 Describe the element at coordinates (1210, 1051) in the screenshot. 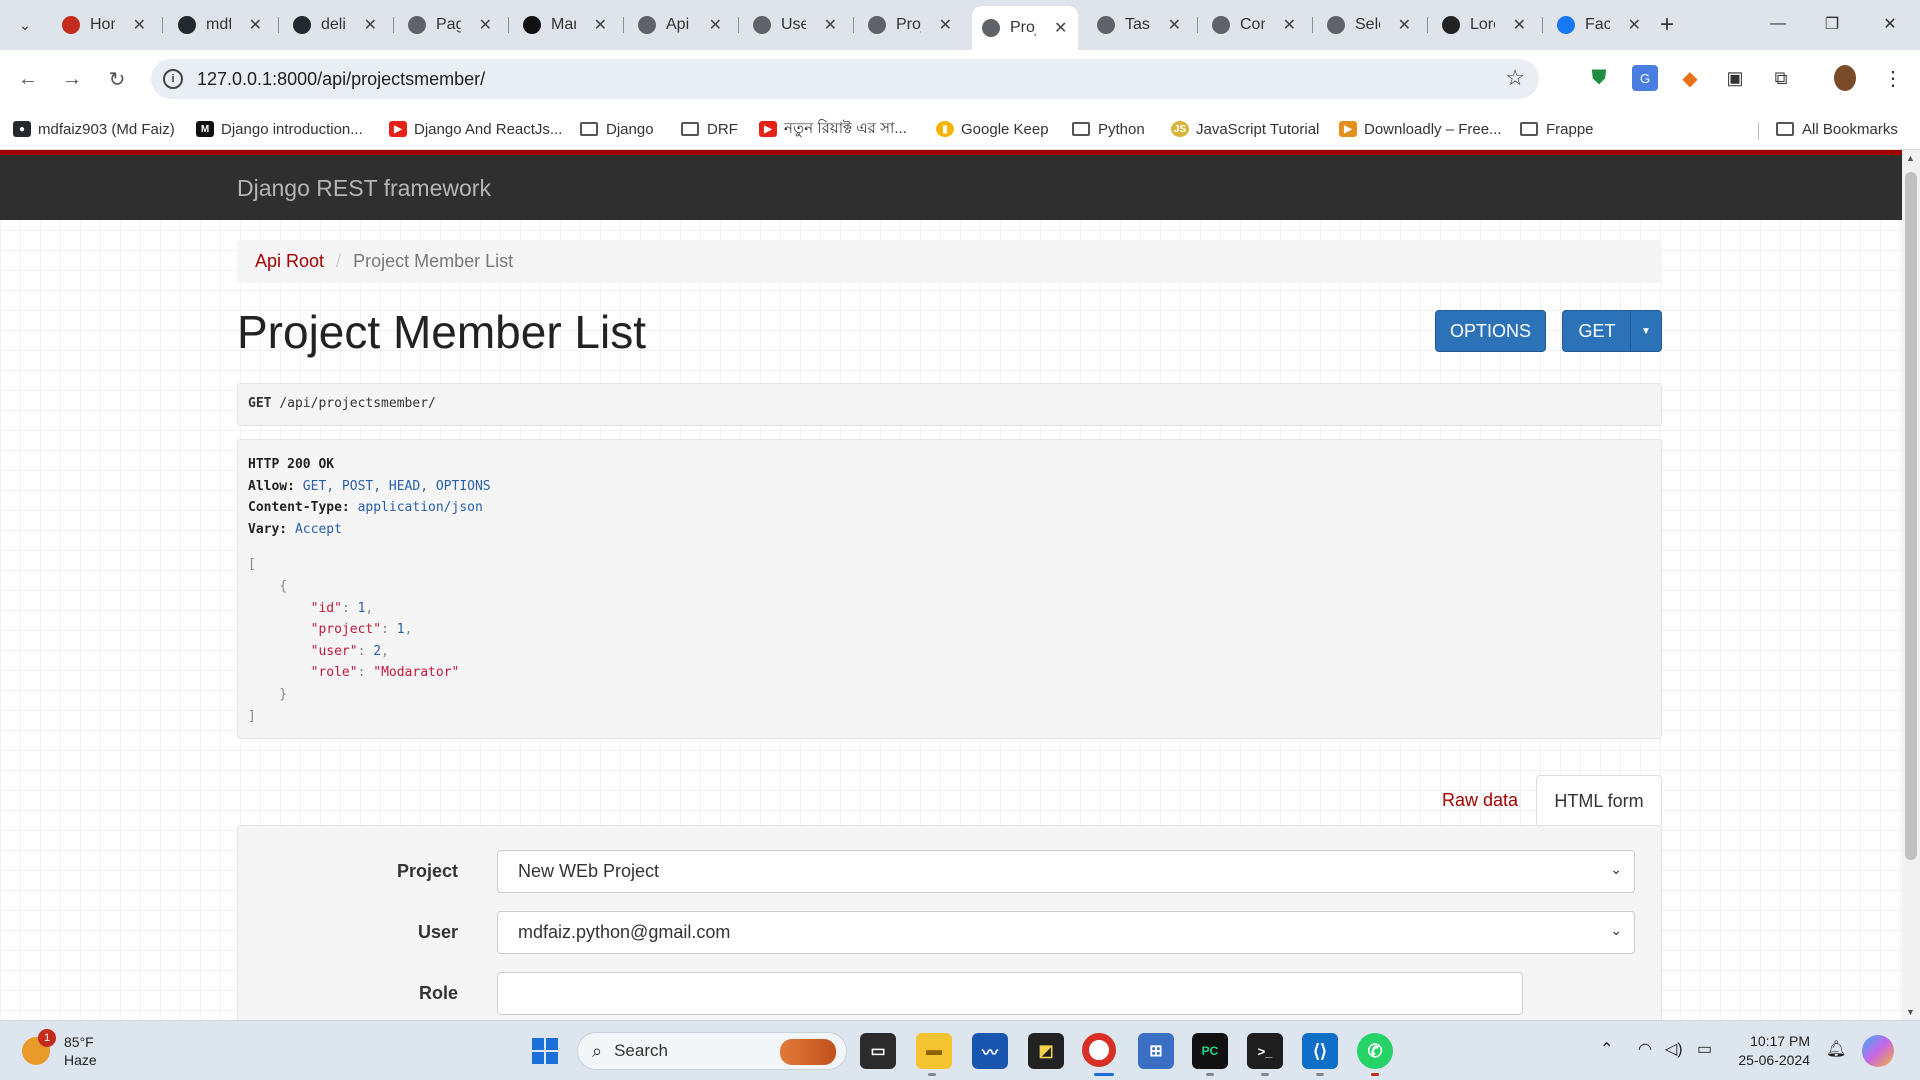

I see `pycharm-icon: PC` at that location.